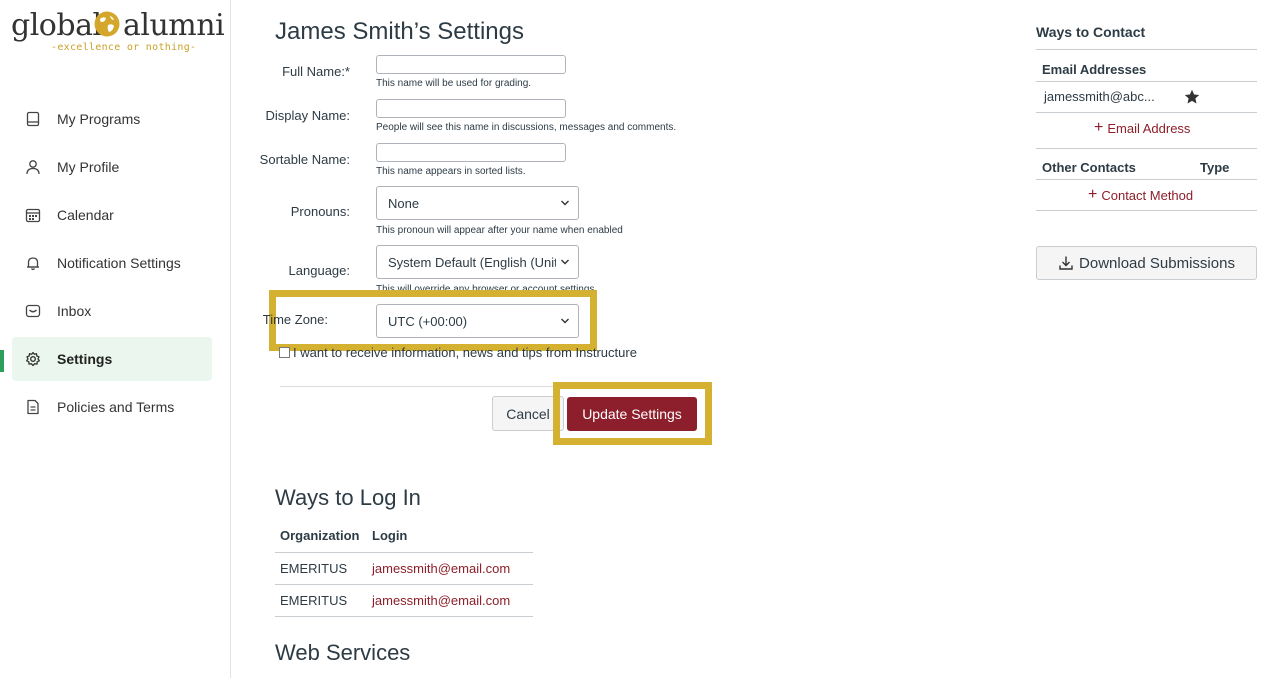 This screenshot has height=678, width=1280. Describe the element at coordinates (1066, 263) in the screenshot. I see `download-icon` at that location.